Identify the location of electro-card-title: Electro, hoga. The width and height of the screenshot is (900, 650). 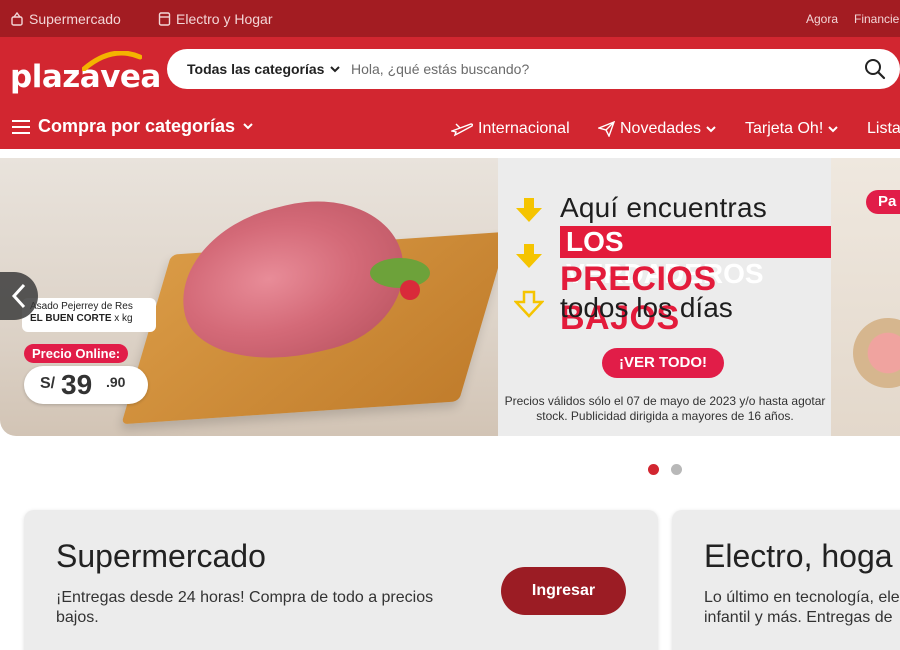
(798, 556).